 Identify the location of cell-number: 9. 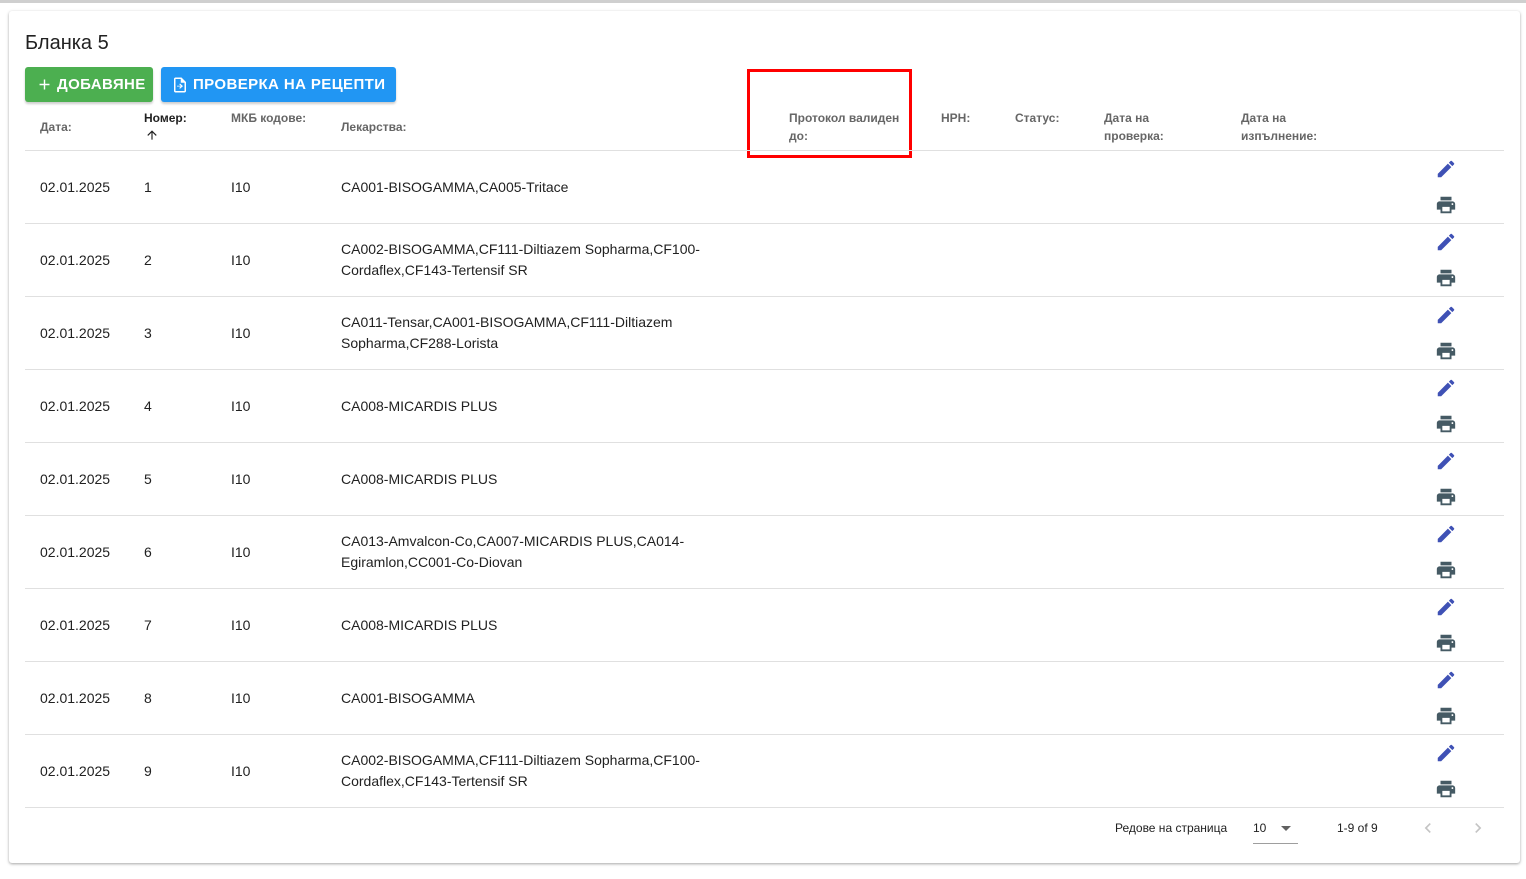
(148, 771).